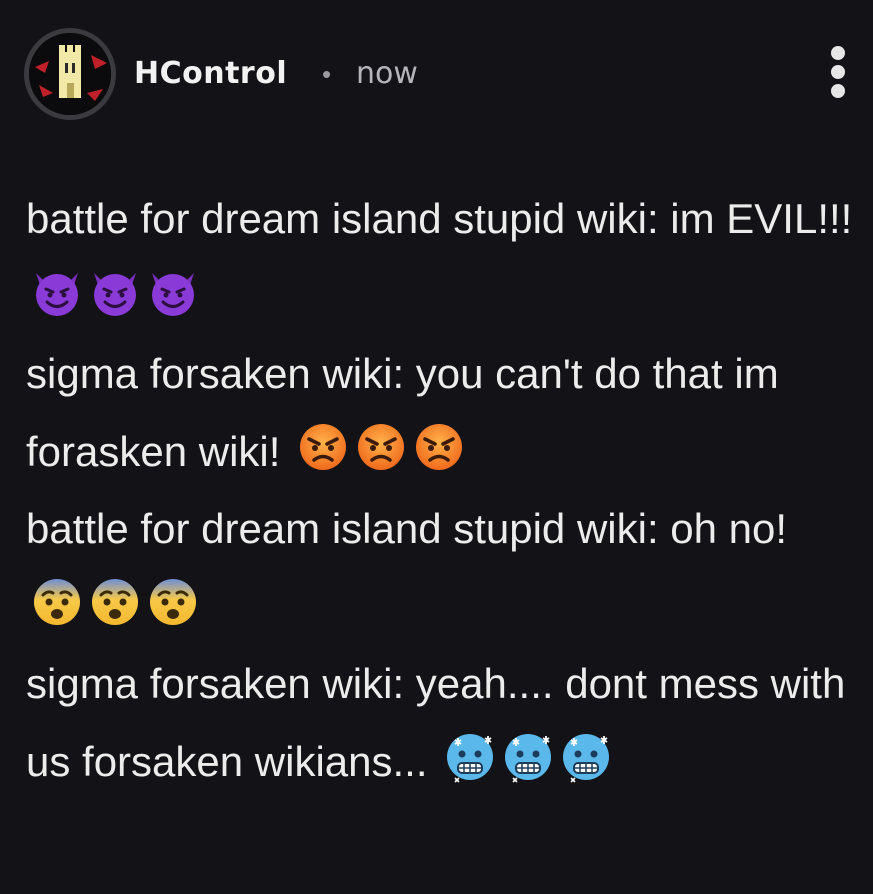 This screenshot has height=894, width=873. I want to click on post-timestamp: now, so click(387, 73).